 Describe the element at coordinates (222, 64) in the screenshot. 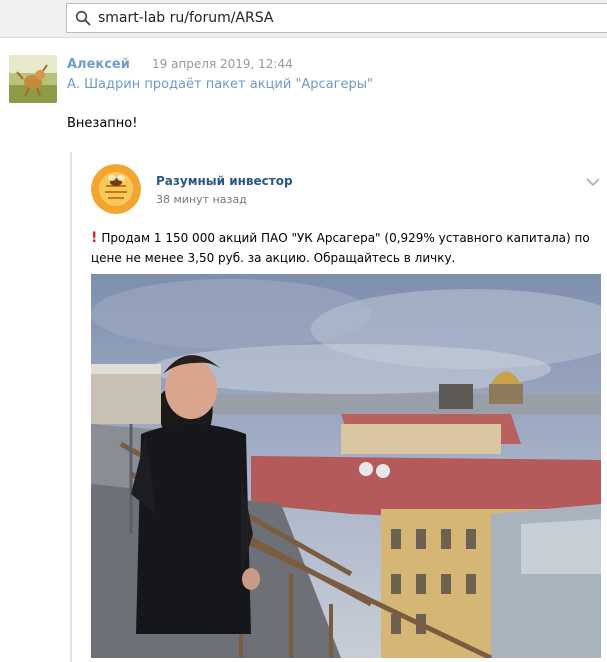

I see `post-date: 19 апреля 2019, 12:44` at that location.